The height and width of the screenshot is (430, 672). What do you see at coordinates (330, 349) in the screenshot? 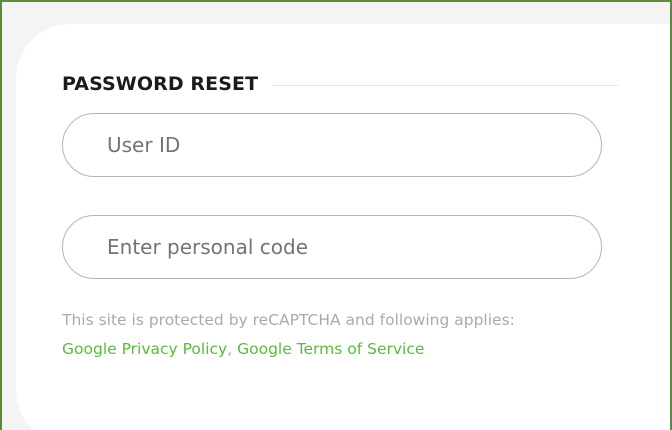
I see `google-terms-of-service-link: Google Terms of Service` at bounding box center [330, 349].